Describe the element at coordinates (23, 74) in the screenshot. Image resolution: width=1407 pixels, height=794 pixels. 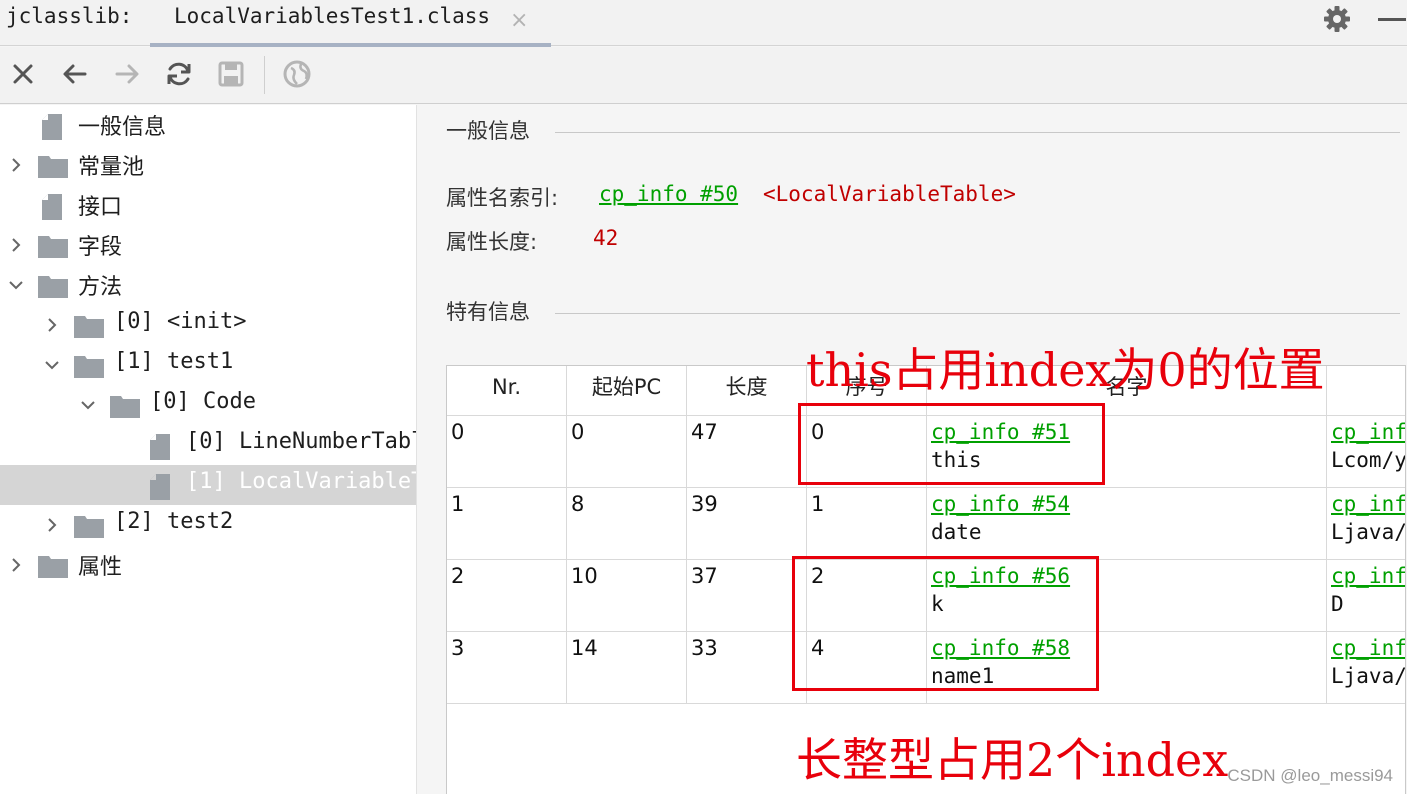
I see `close-icon` at that location.